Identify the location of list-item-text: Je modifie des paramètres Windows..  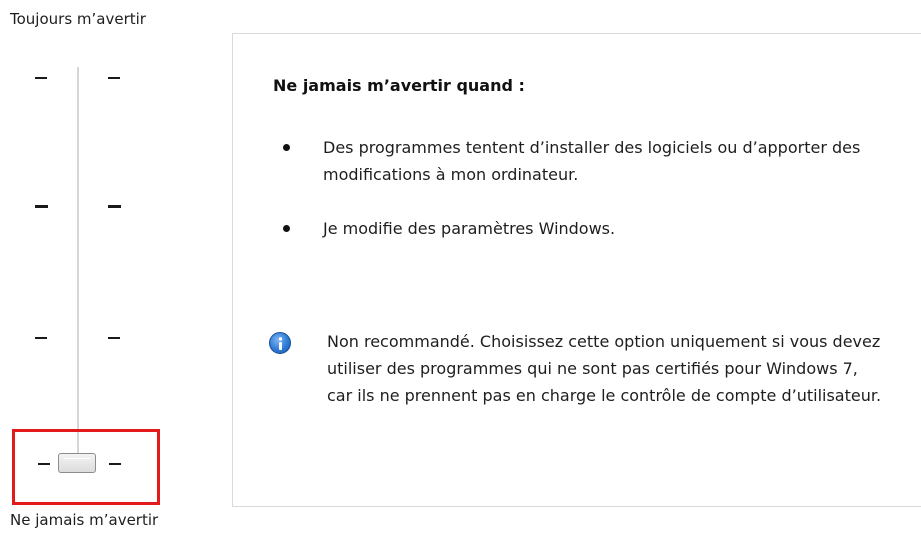
(469, 228).